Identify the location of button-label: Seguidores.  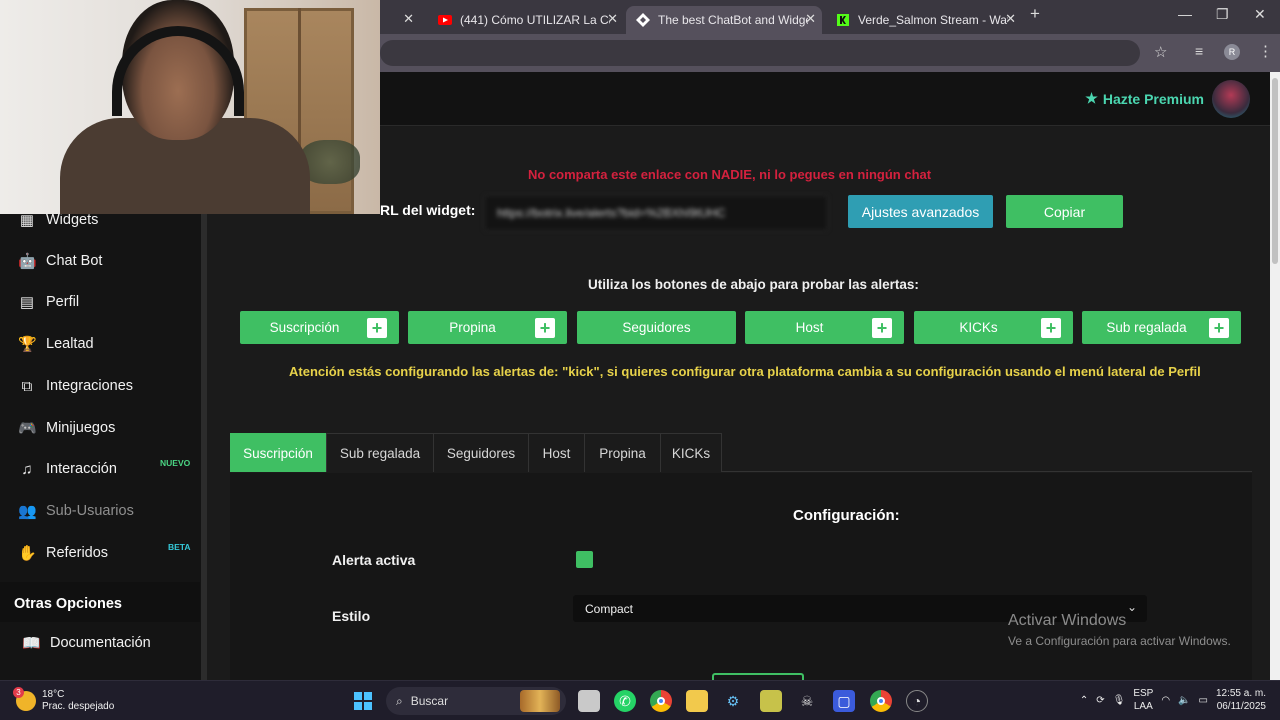
(656, 327).